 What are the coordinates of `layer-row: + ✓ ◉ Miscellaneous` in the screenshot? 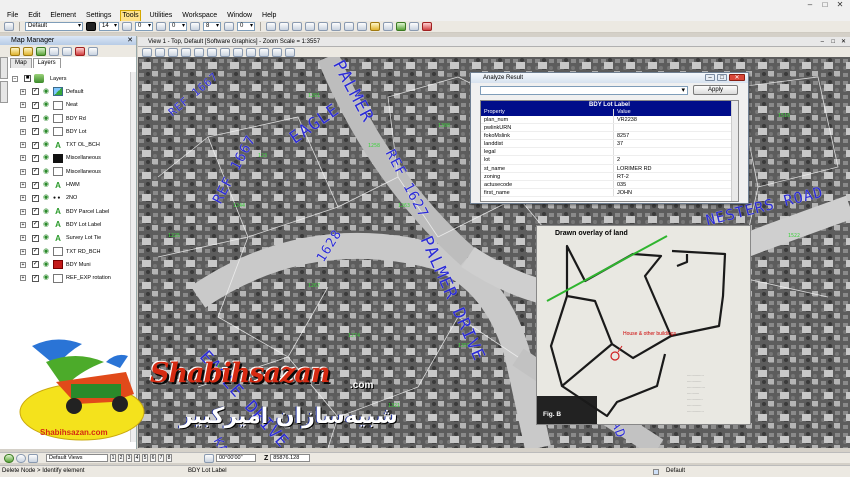 It's located at (74, 158).